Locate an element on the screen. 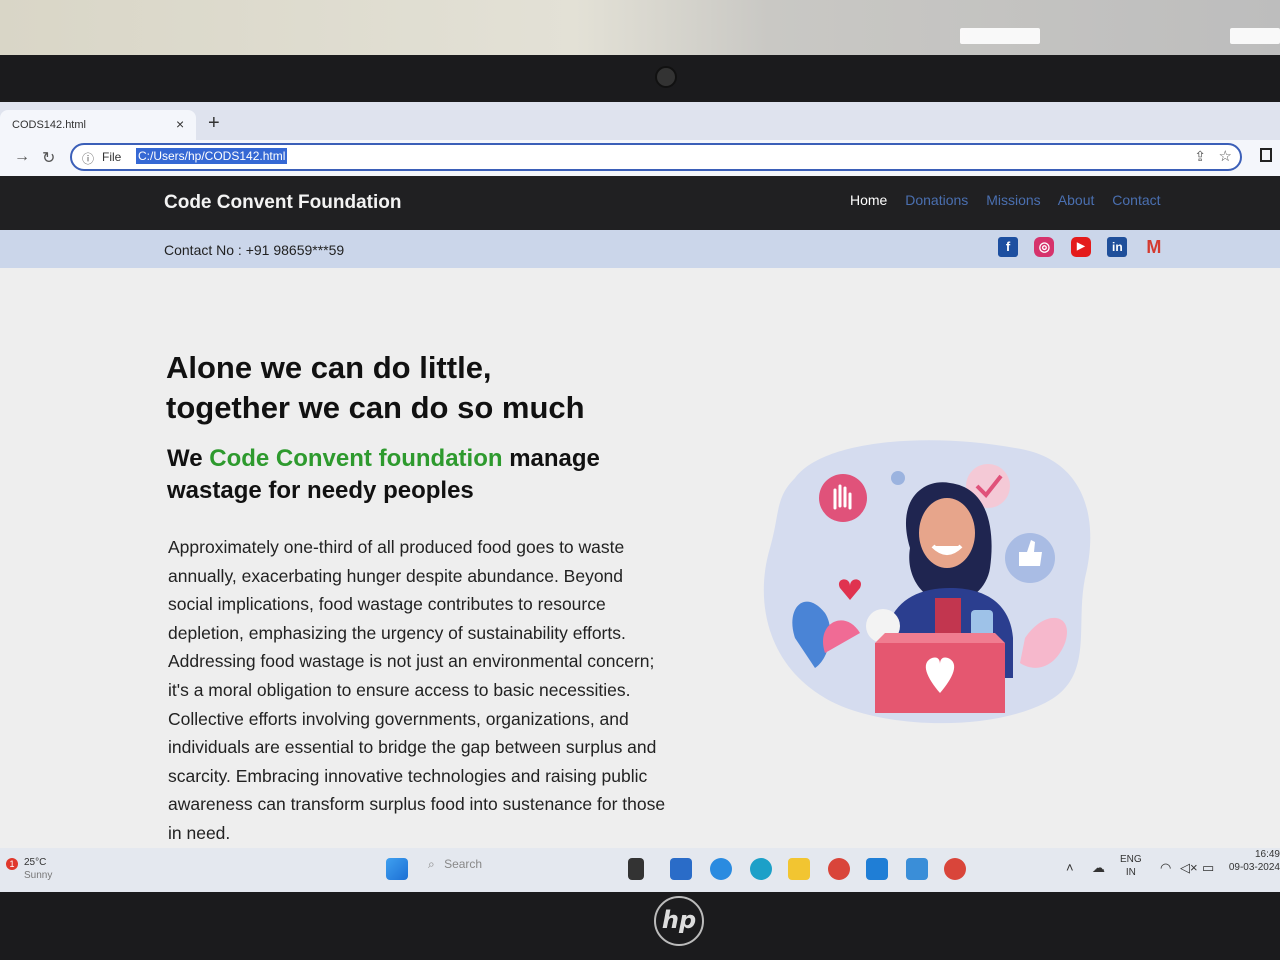 Image resolution: width=1280 pixels, height=960 pixels. nav-missions: Missions is located at coordinates (1013, 200).